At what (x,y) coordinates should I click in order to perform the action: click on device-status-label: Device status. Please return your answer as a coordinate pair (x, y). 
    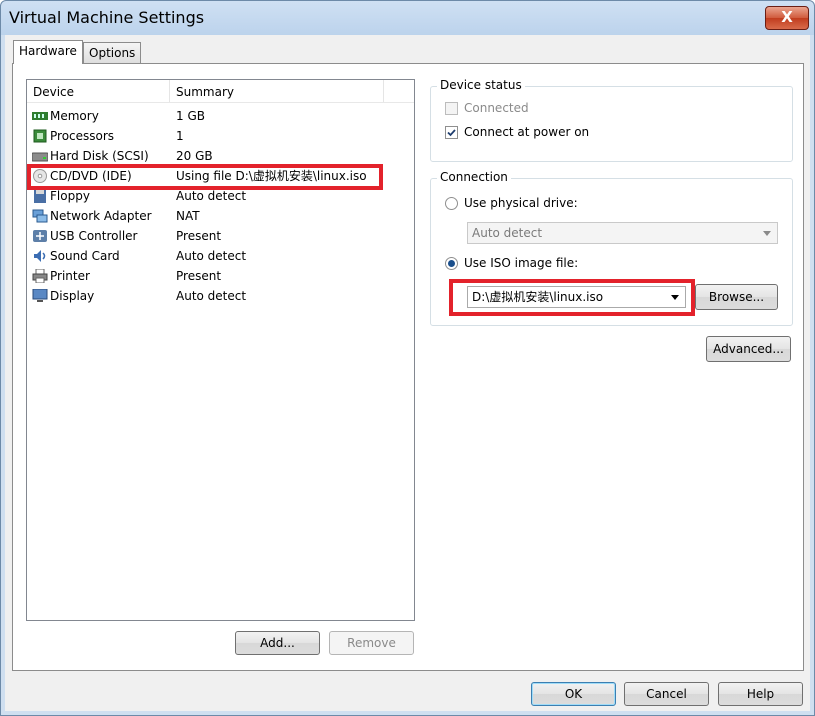
    Looking at the image, I should click on (481, 85).